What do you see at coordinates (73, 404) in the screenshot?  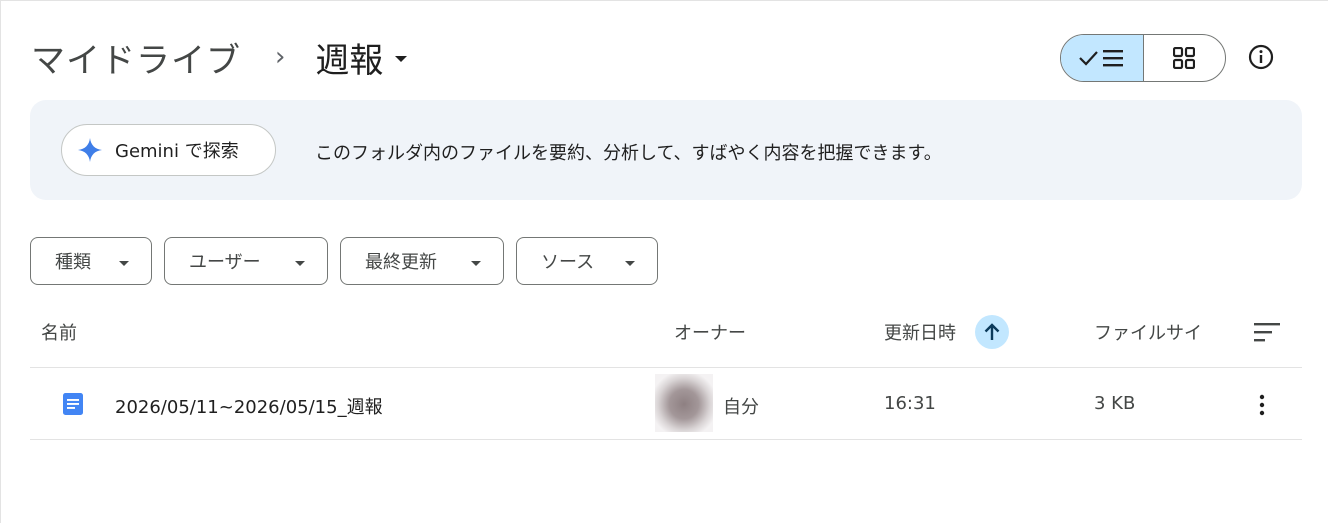 I see `google-docs-icon` at bounding box center [73, 404].